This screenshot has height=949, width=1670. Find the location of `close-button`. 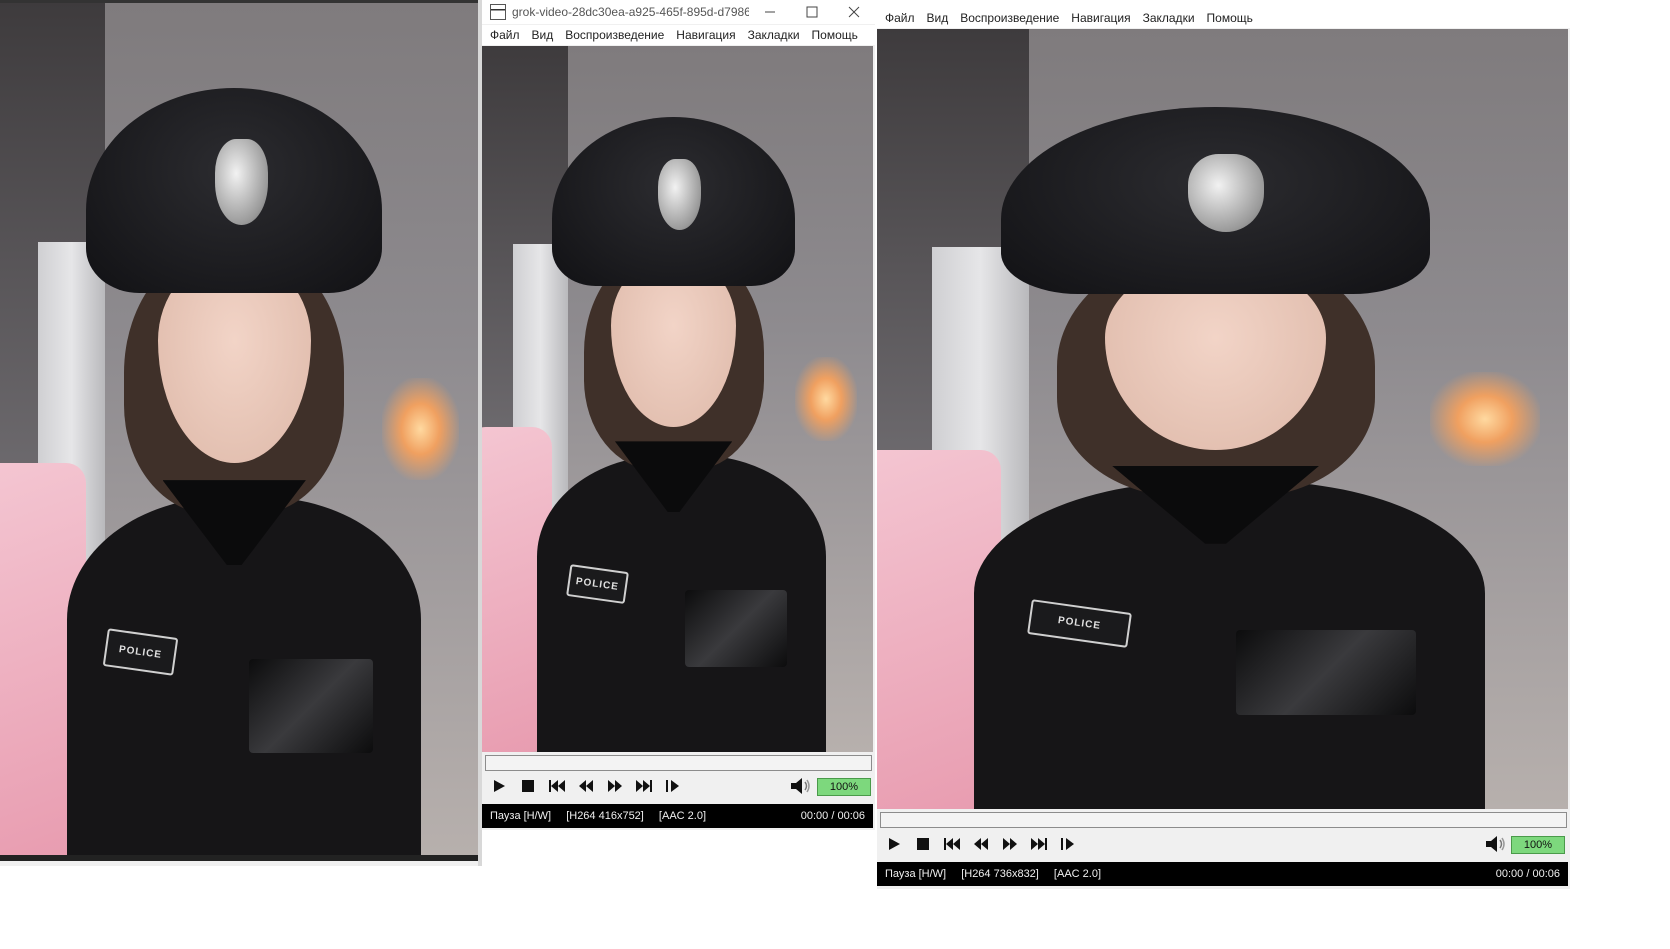

close-button is located at coordinates (854, 12).